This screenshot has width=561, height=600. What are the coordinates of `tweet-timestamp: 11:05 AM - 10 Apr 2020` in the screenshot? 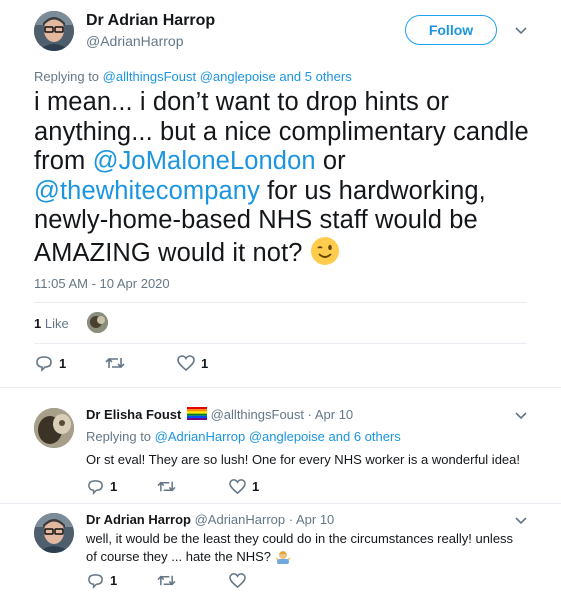 It's located at (102, 283).